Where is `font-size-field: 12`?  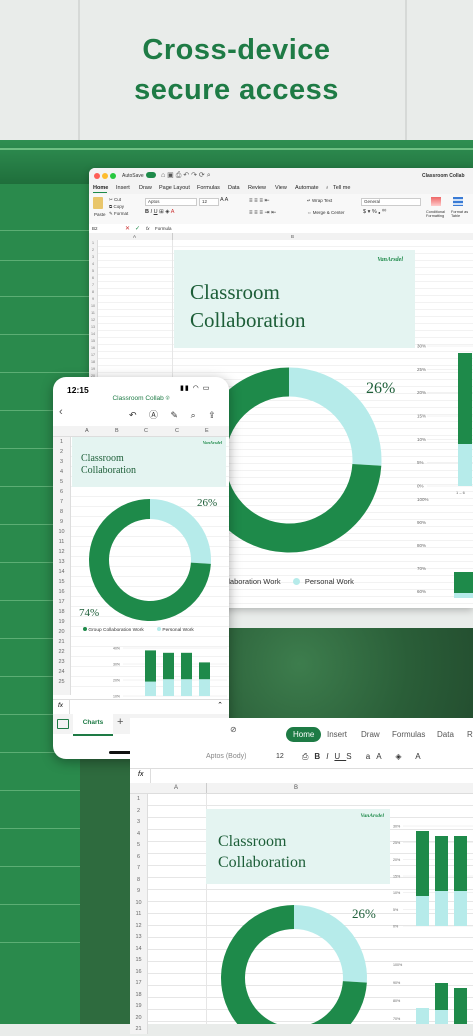
font-size-field: 12 is located at coordinates (209, 202).